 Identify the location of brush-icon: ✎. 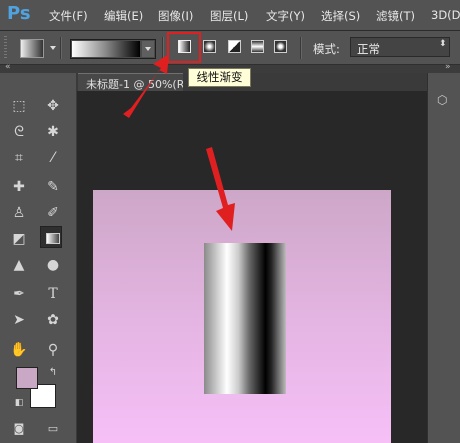
(53, 187).